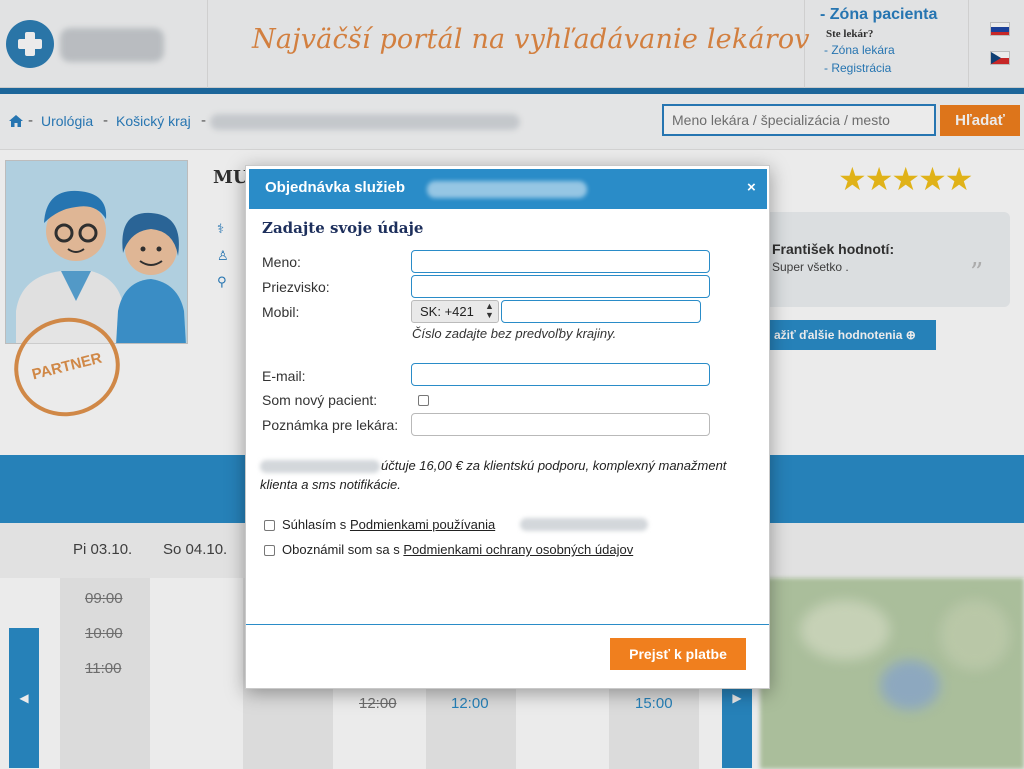  Describe the element at coordinates (296, 287) in the screenshot. I see `last-name-label: Priezvisko:` at that location.